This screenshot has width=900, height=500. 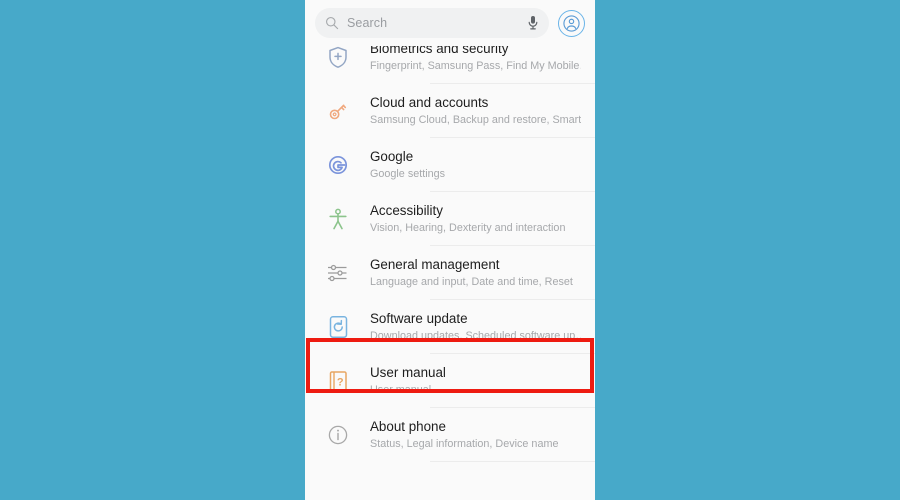 I want to click on settings-row-title: Cloud and accounts, so click(x=429, y=102).